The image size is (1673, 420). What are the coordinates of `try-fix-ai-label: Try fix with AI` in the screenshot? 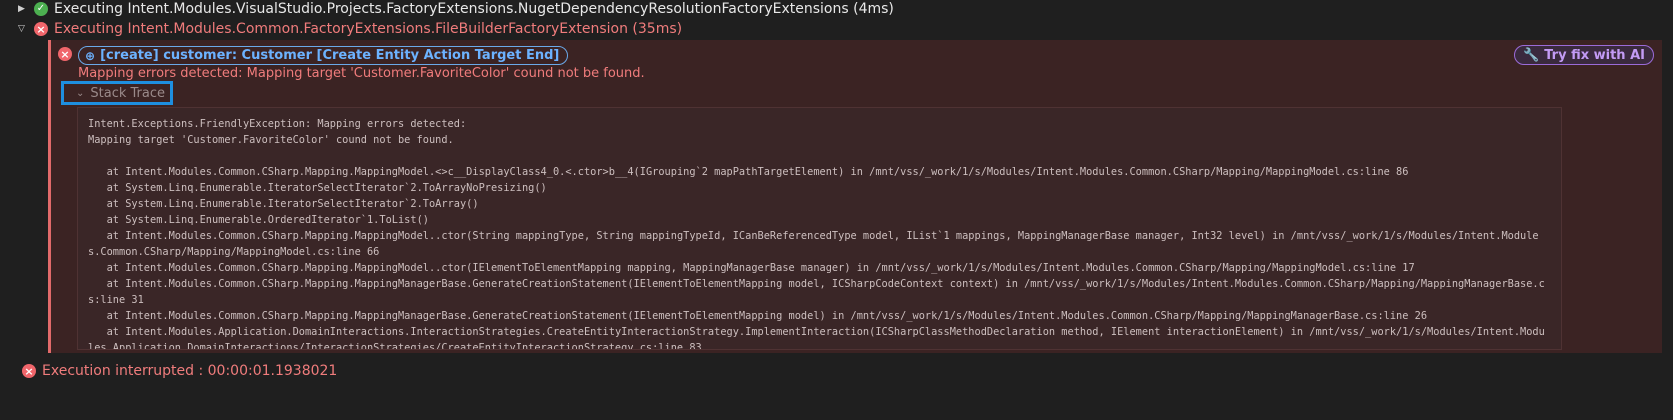 It's located at (1594, 55).